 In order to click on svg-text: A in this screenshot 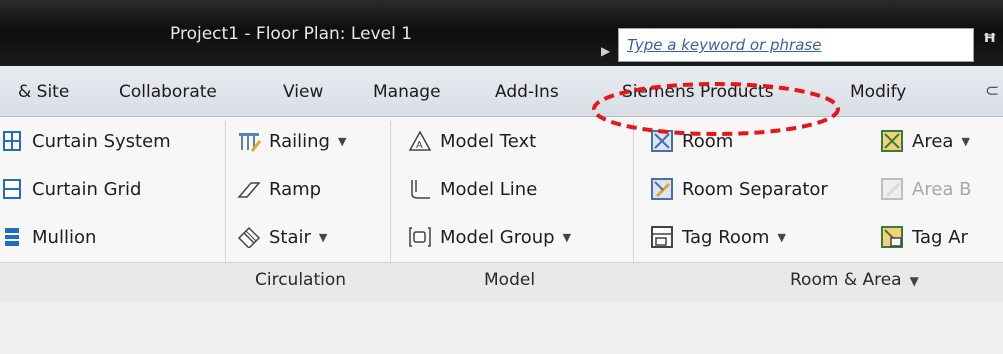, I will do `click(419, 145)`.